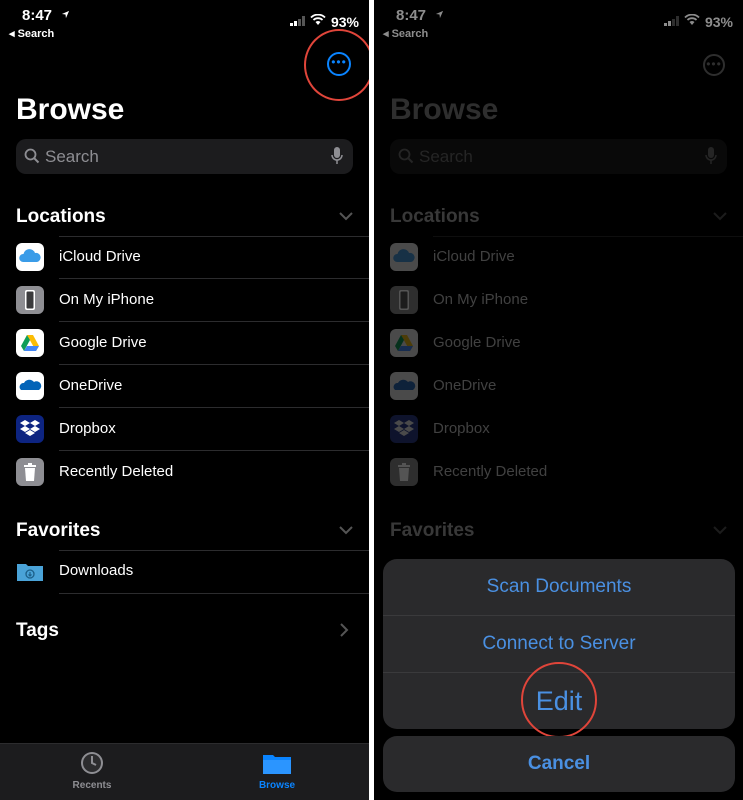 The width and height of the screenshot is (743, 800). Describe the element at coordinates (277, 764) in the screenshot. I see `folder-icon` at that location.